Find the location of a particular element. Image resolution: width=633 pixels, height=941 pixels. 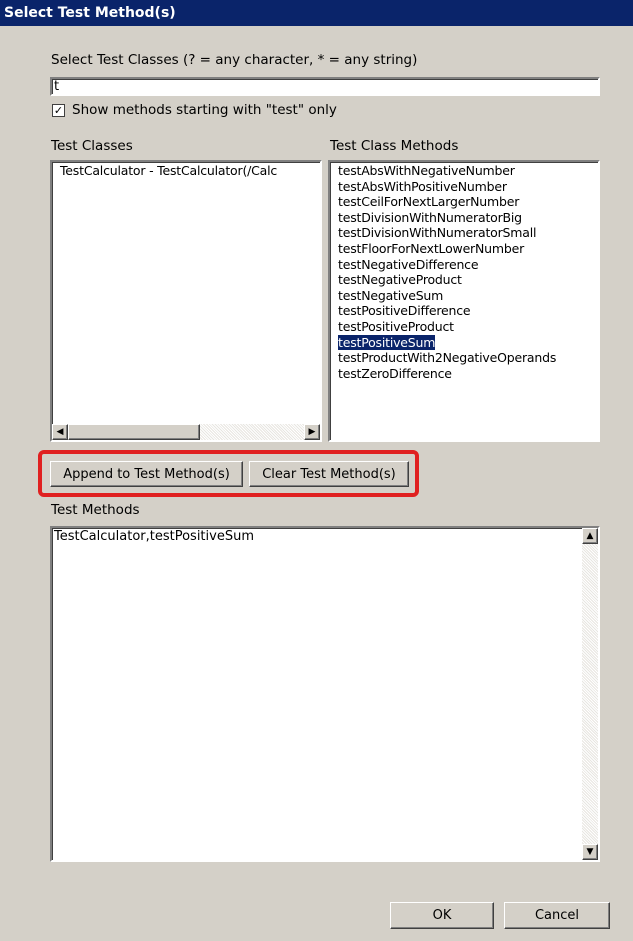

test-method-item-label: testProductWith2NegativeOperands is located at coordinates (447, 358).